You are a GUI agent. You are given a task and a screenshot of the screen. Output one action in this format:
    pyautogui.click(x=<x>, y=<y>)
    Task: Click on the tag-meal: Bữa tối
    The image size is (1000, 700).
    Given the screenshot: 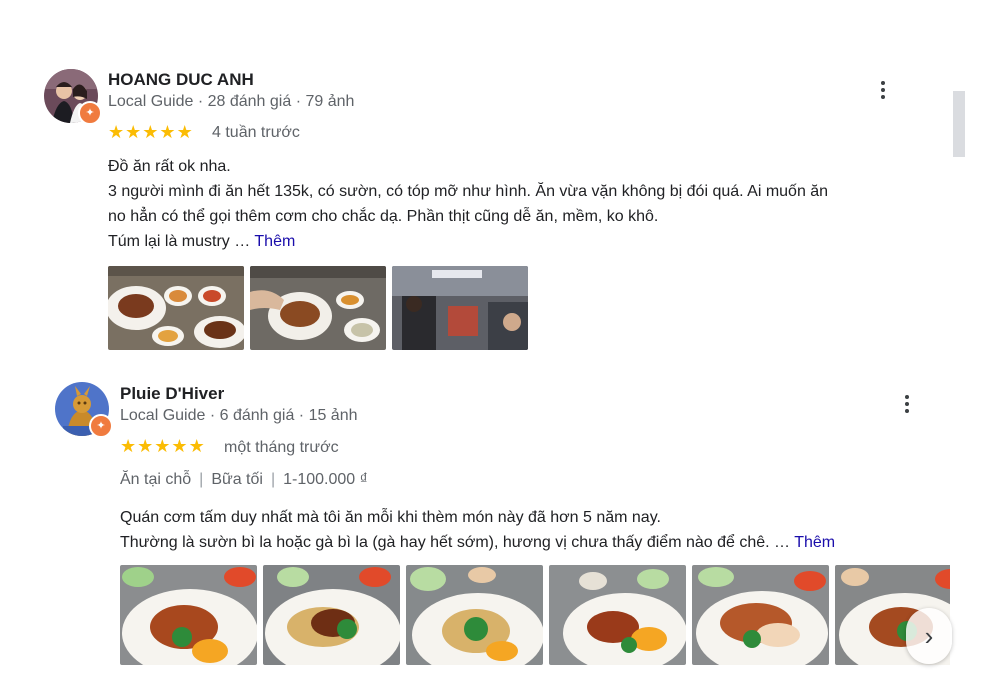 What is the action you would take?
    pyautogui.click(x=237, y=479)
    